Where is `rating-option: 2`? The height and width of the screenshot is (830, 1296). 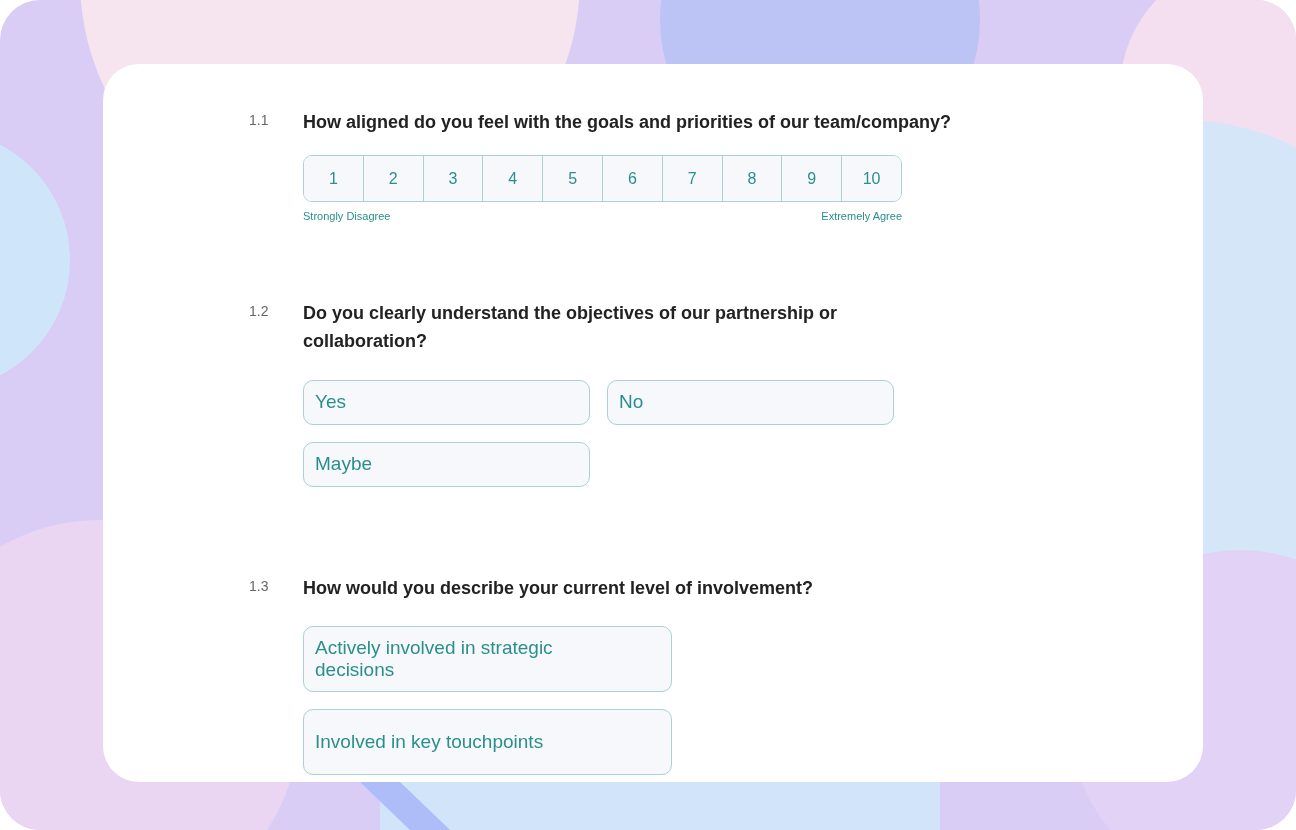
rating-option: 2 is located at coordinates (392, 178).